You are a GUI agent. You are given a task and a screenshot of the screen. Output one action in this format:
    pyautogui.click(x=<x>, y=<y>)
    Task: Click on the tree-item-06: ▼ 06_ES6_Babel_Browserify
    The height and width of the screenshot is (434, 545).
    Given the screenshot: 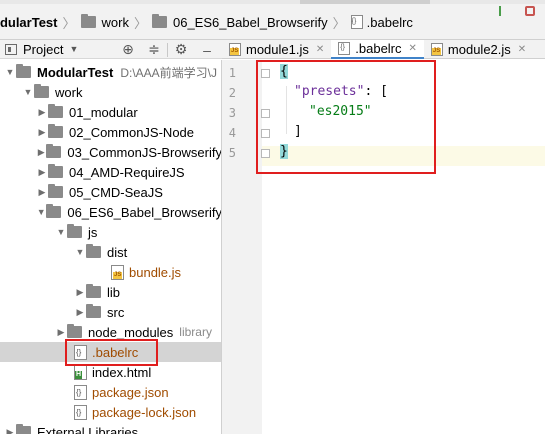 What is the action you would take?
    pyautogui.click(x=111, y=212)
    